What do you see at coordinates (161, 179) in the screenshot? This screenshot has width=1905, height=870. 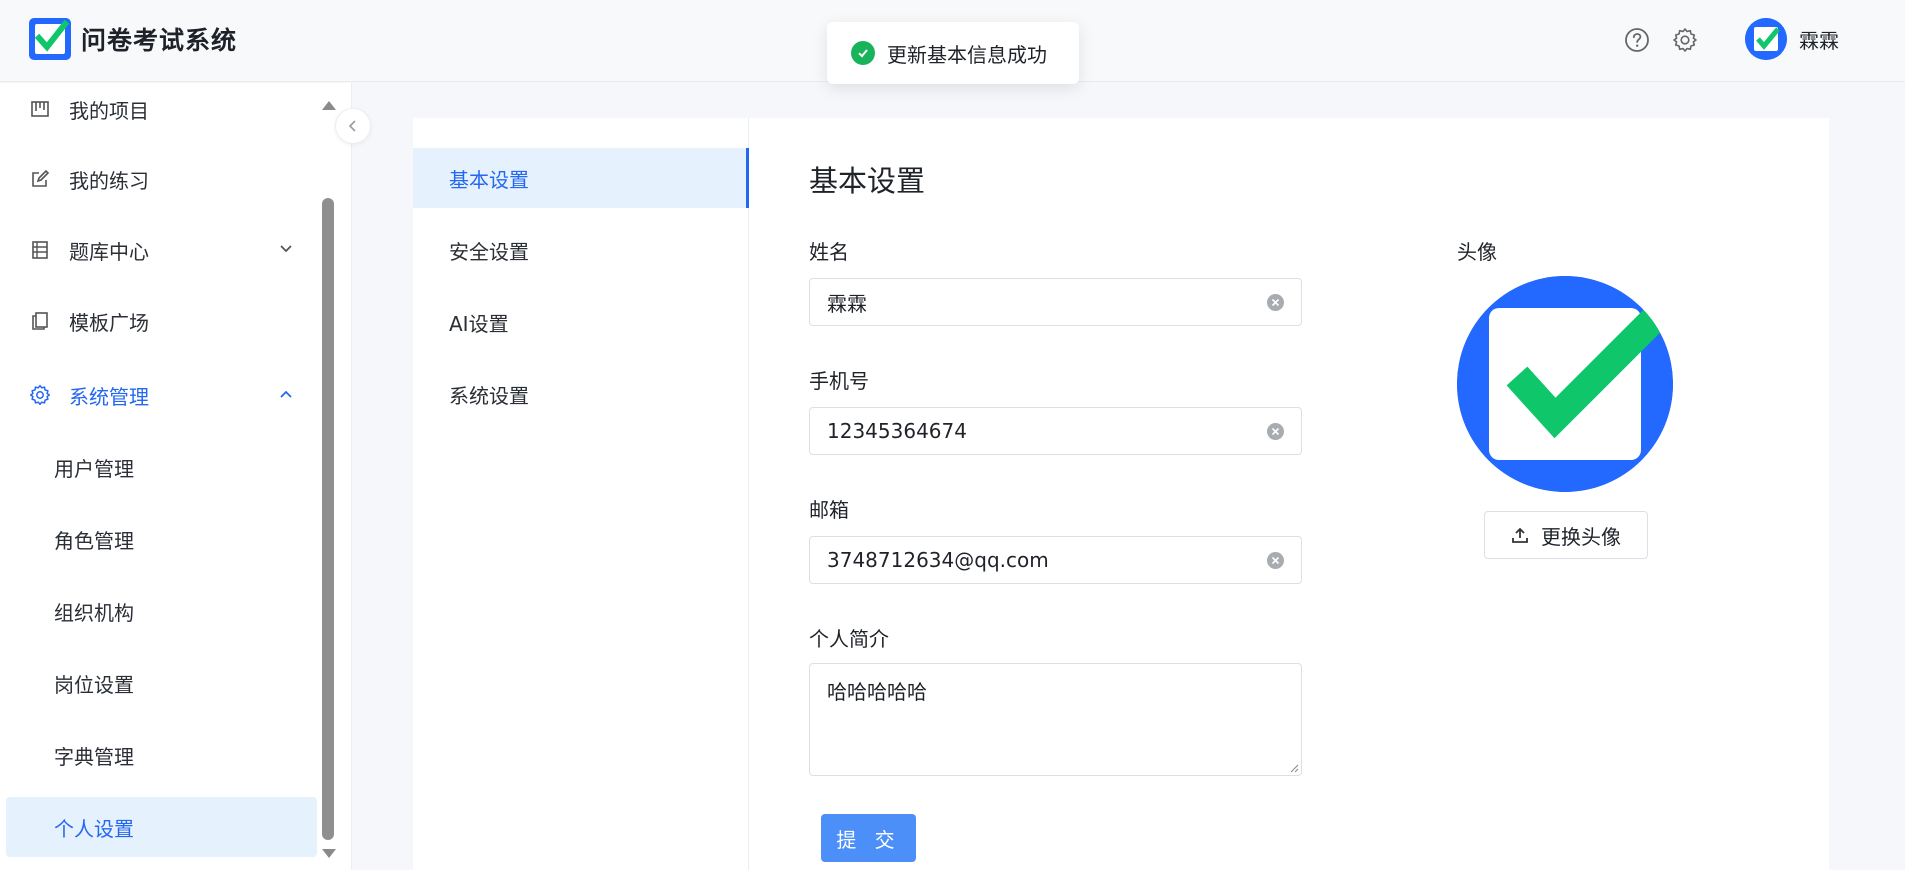 I see `sidebar-item-my-practice: 我的练习` at bounding box center [161, 179].